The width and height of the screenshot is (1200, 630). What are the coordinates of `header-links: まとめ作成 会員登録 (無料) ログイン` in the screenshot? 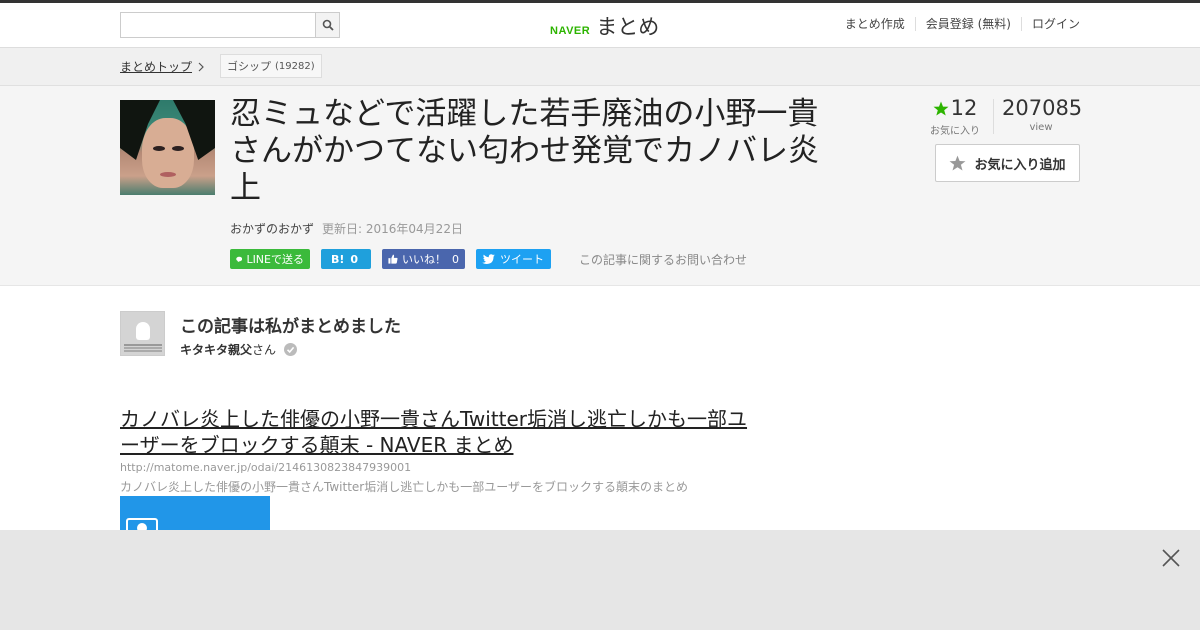 It's located at (957, 24).